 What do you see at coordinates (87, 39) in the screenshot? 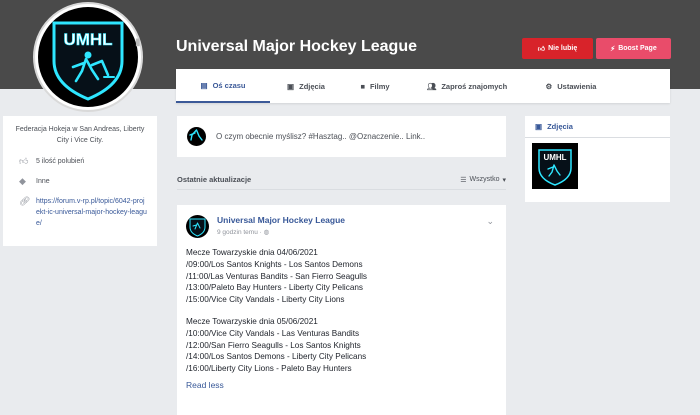
I see `logo-text: UMHL` at bounding box center [87, 39].